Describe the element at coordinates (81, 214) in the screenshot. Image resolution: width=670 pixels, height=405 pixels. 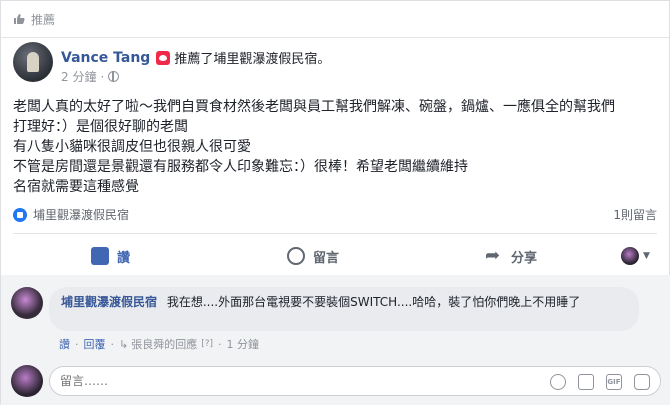
I see `place-name: 埔里觀瀑渡假民宿` at that location.